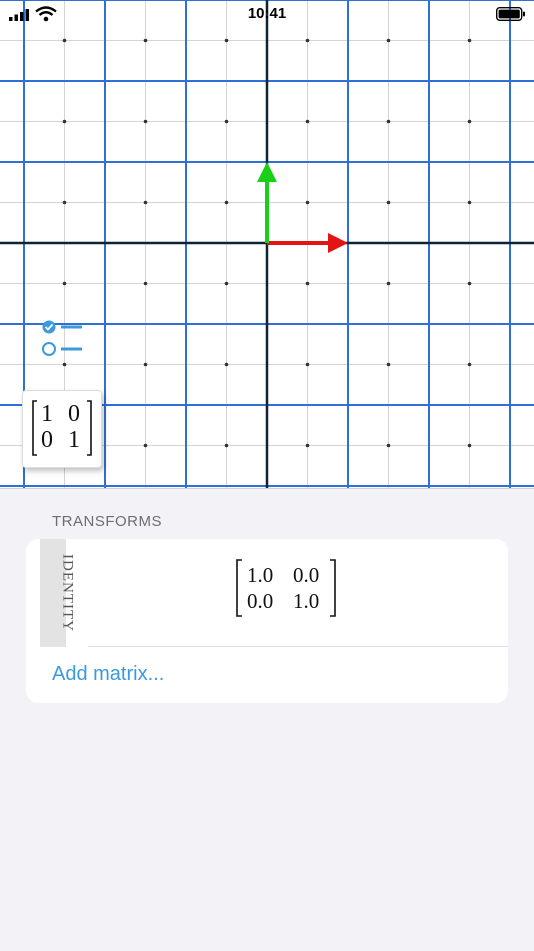 The height and width of the screenshot is (951, 534). What do you see at coordinates (338, 243) in the screenshot?
I see `i-hat-arrowhead` at bounding box center [338, 243].